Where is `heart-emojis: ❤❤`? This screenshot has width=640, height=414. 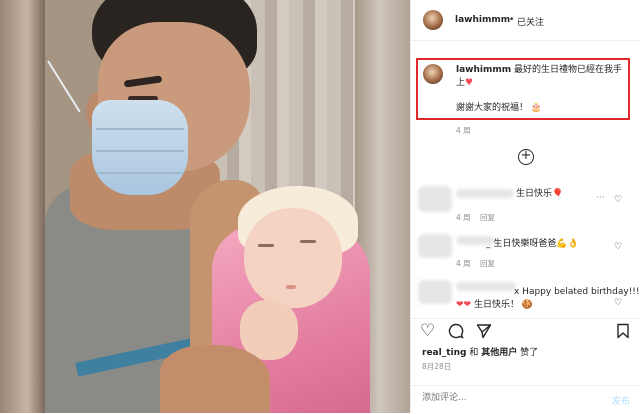
heart-emojis: ❤❤ is located at coordinates (464, 305).